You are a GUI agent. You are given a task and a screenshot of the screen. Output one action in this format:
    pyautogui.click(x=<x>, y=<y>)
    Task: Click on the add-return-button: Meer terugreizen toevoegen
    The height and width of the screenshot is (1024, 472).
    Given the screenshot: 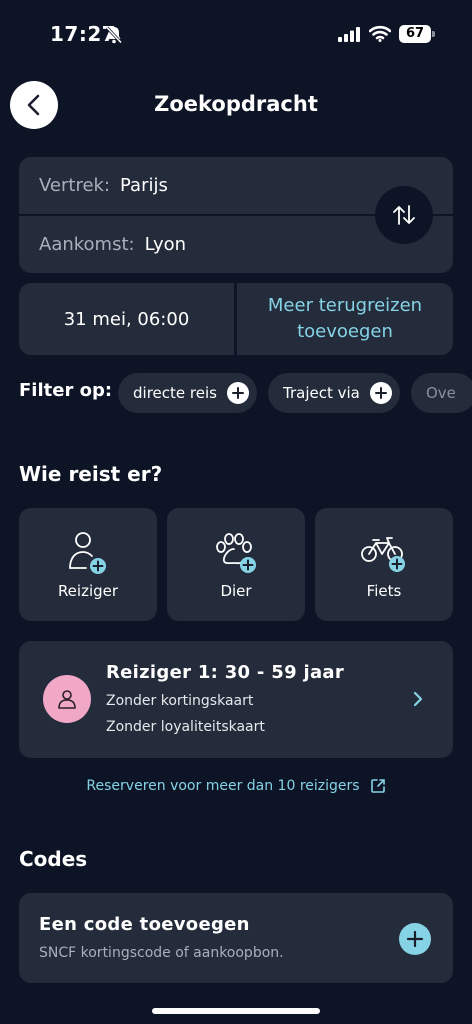 What is the action you would take?
    pyautogui.click(x=345, y=319)
    